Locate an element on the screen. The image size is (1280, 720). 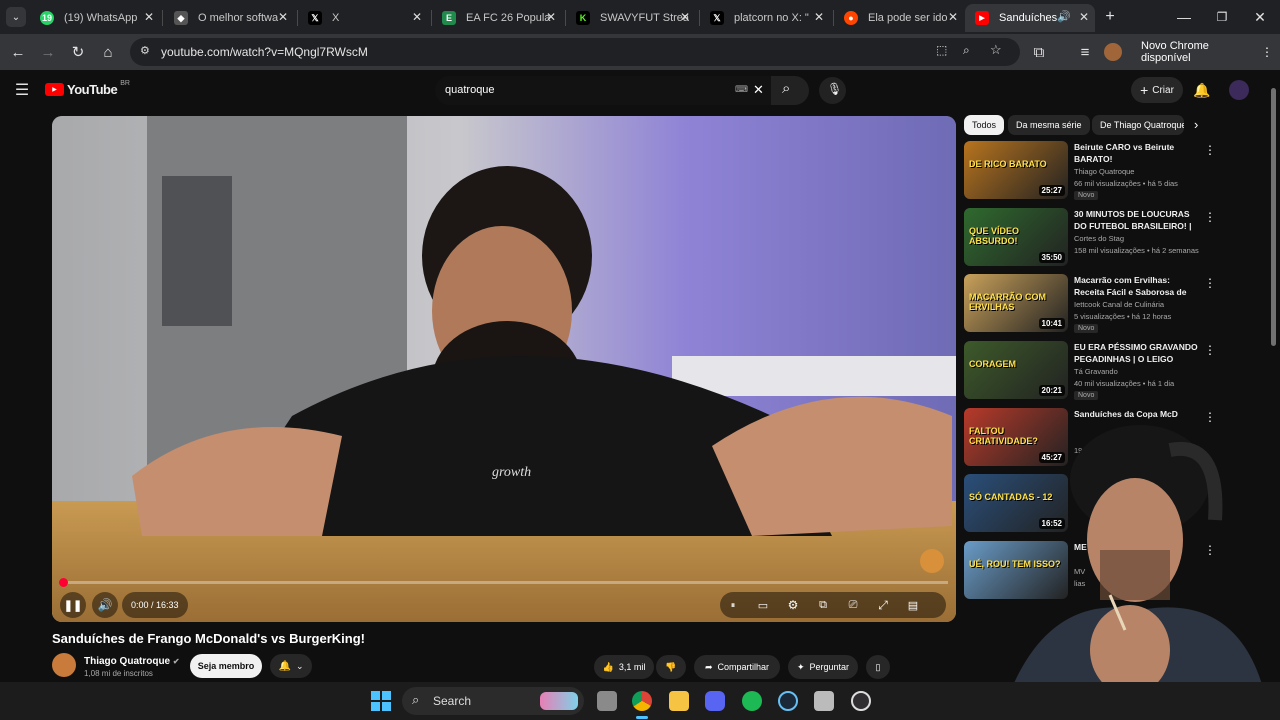
recommendation-title: Beirute CARO vs Beirute BARATO! is located at coordinates (1138, 153).